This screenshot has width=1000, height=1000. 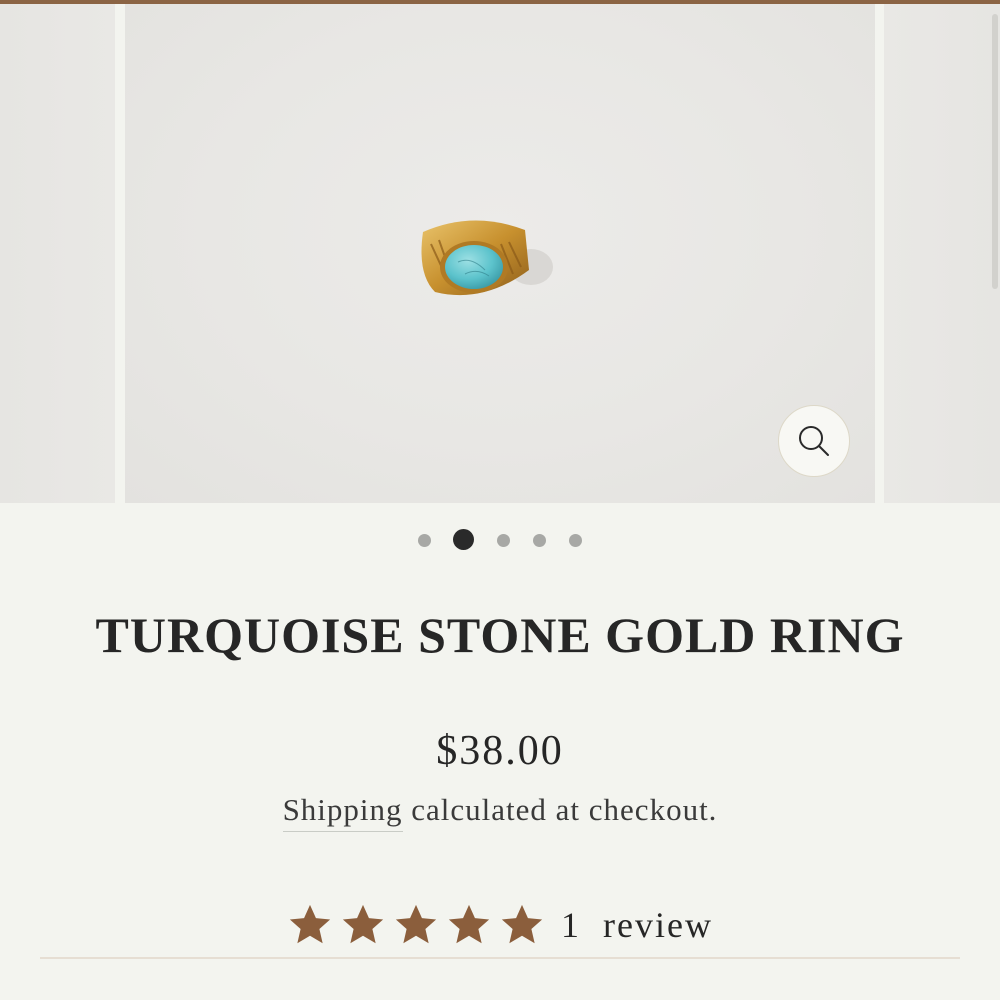 What do you see at coordinates (637, 925) in the screenshot?
I see `review-count: 1 review` at bounding box center [637, 925].